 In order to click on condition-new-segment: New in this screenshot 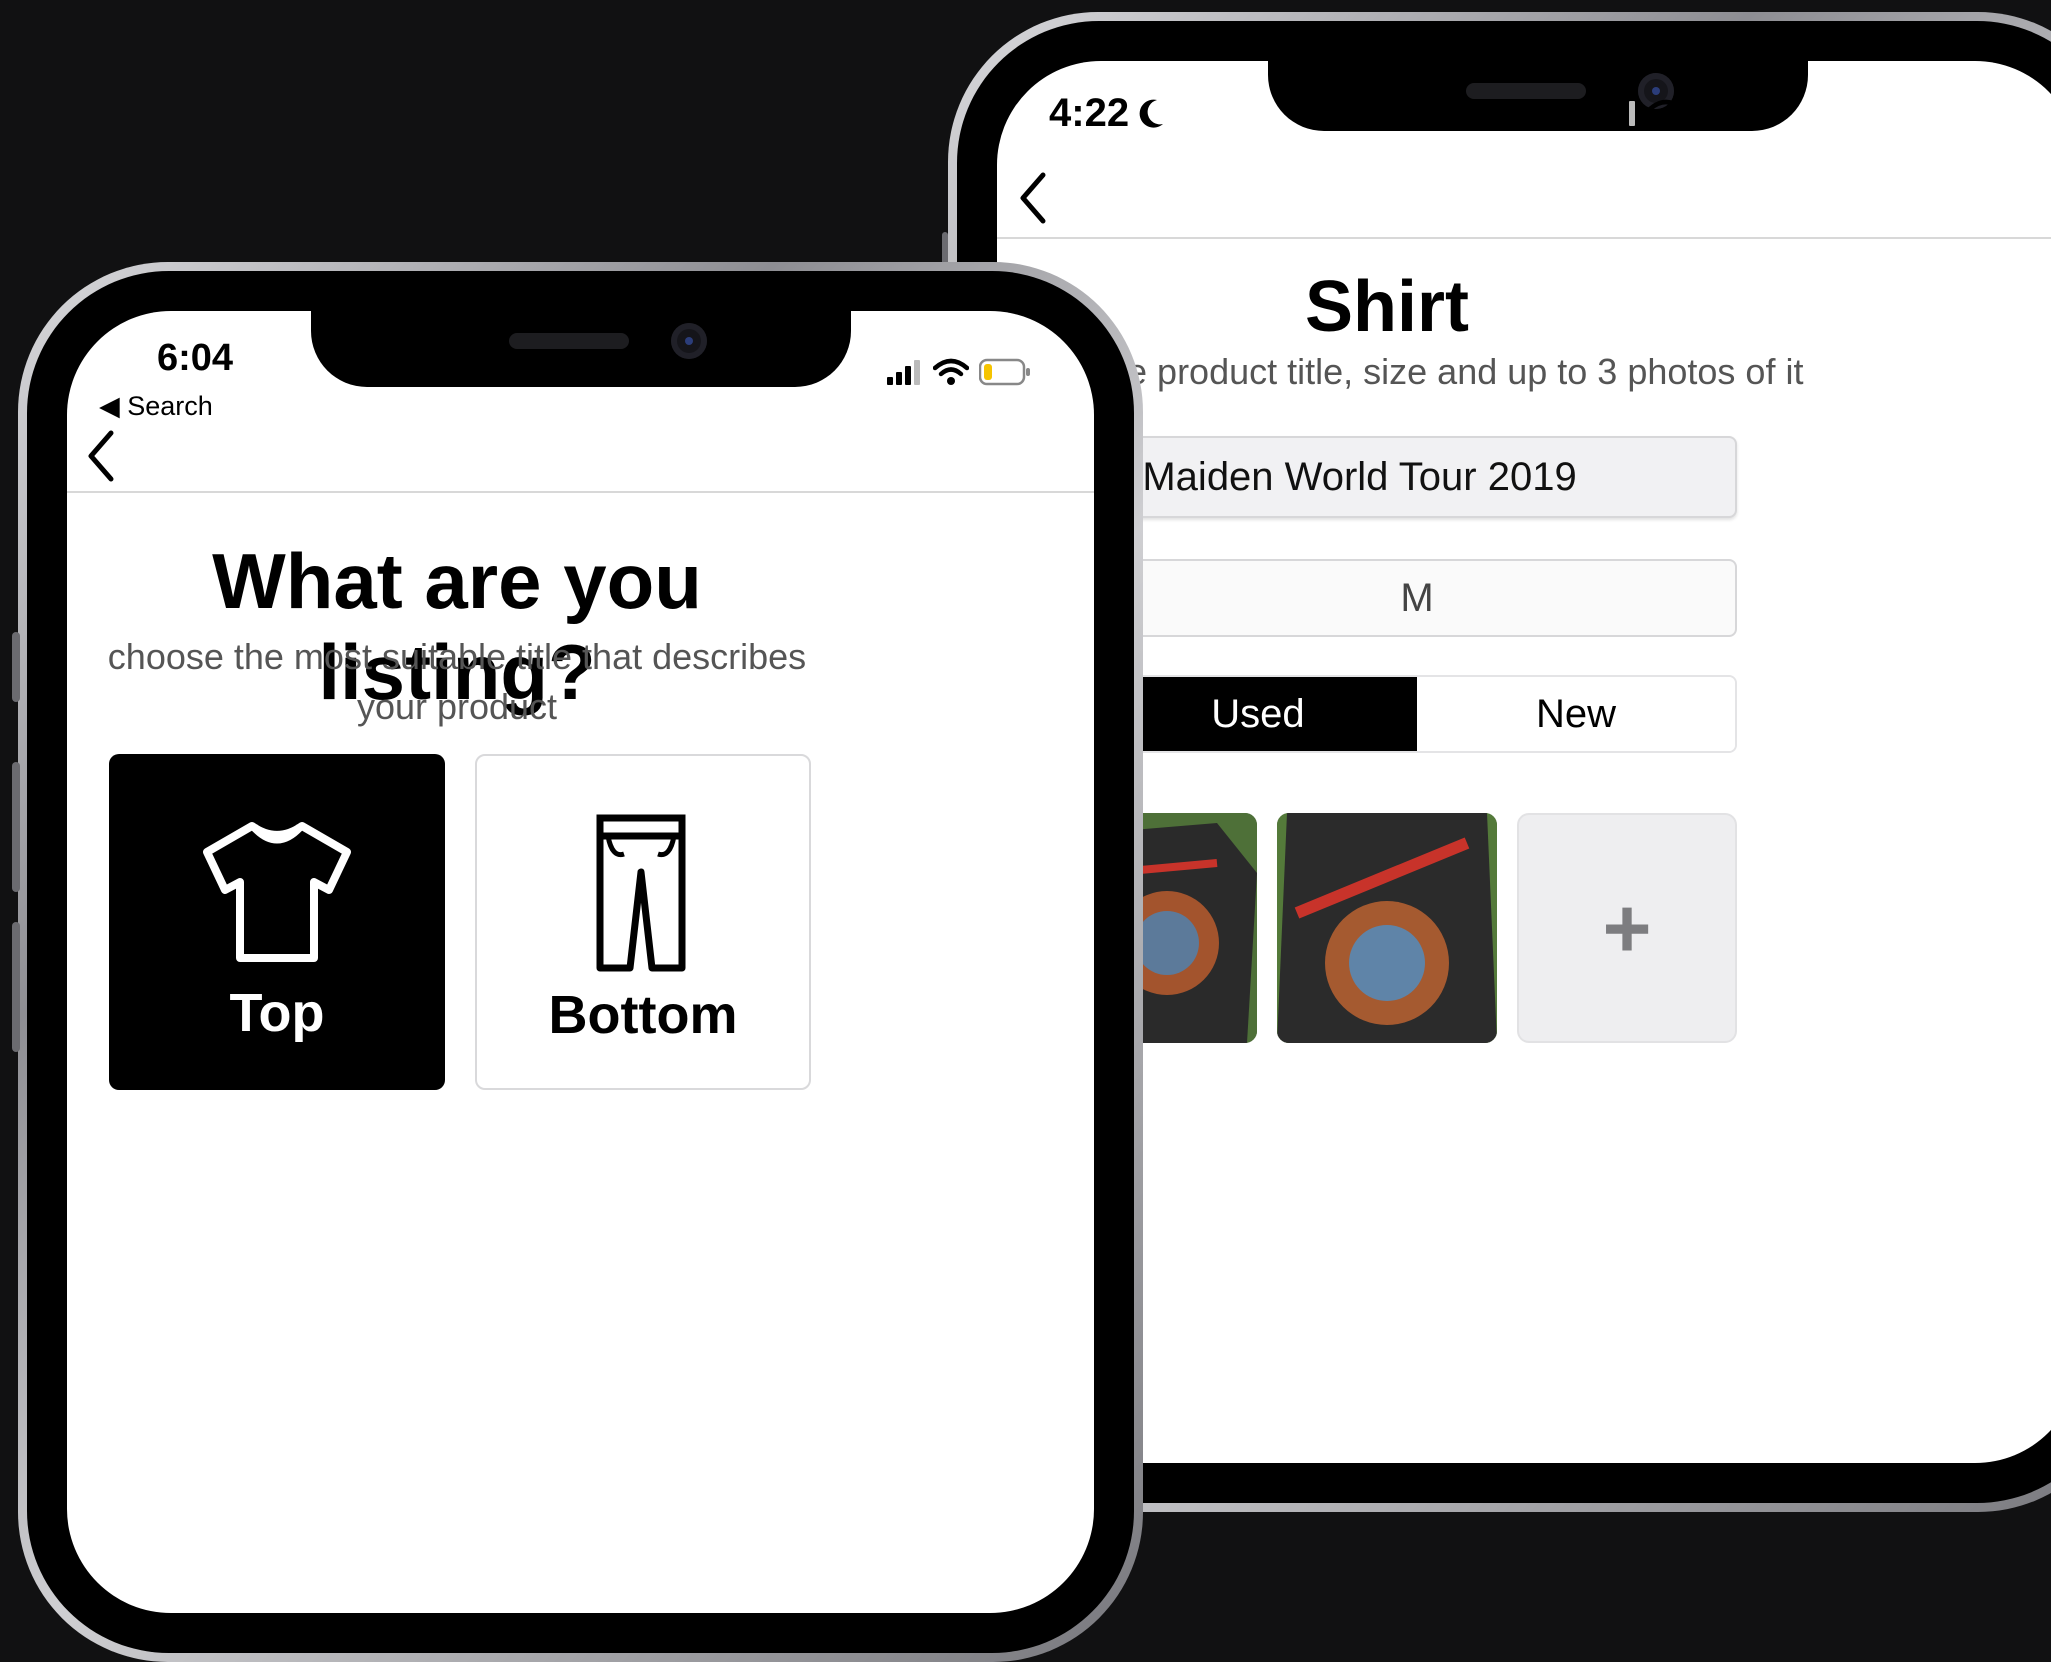, I will do `click(1576, 714)`.